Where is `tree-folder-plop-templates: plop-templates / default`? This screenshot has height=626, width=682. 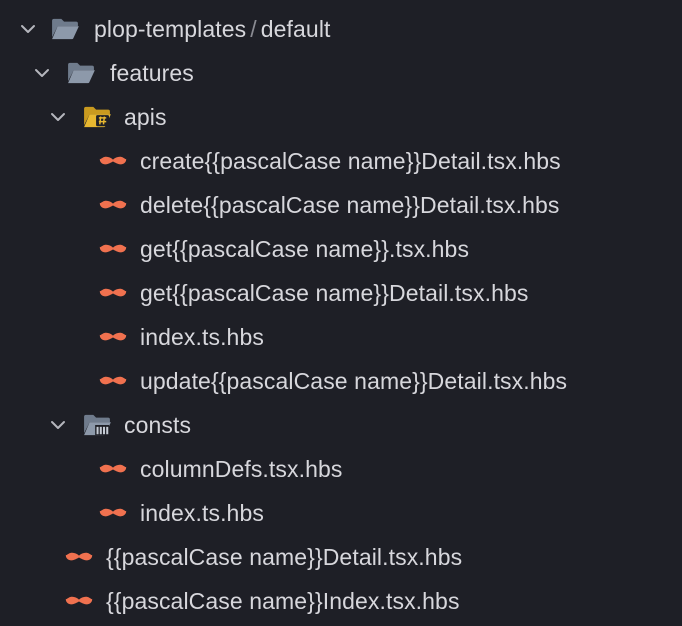 tree-folder-plop-templates: plop-templates / default is located at coordinates (341, 29).